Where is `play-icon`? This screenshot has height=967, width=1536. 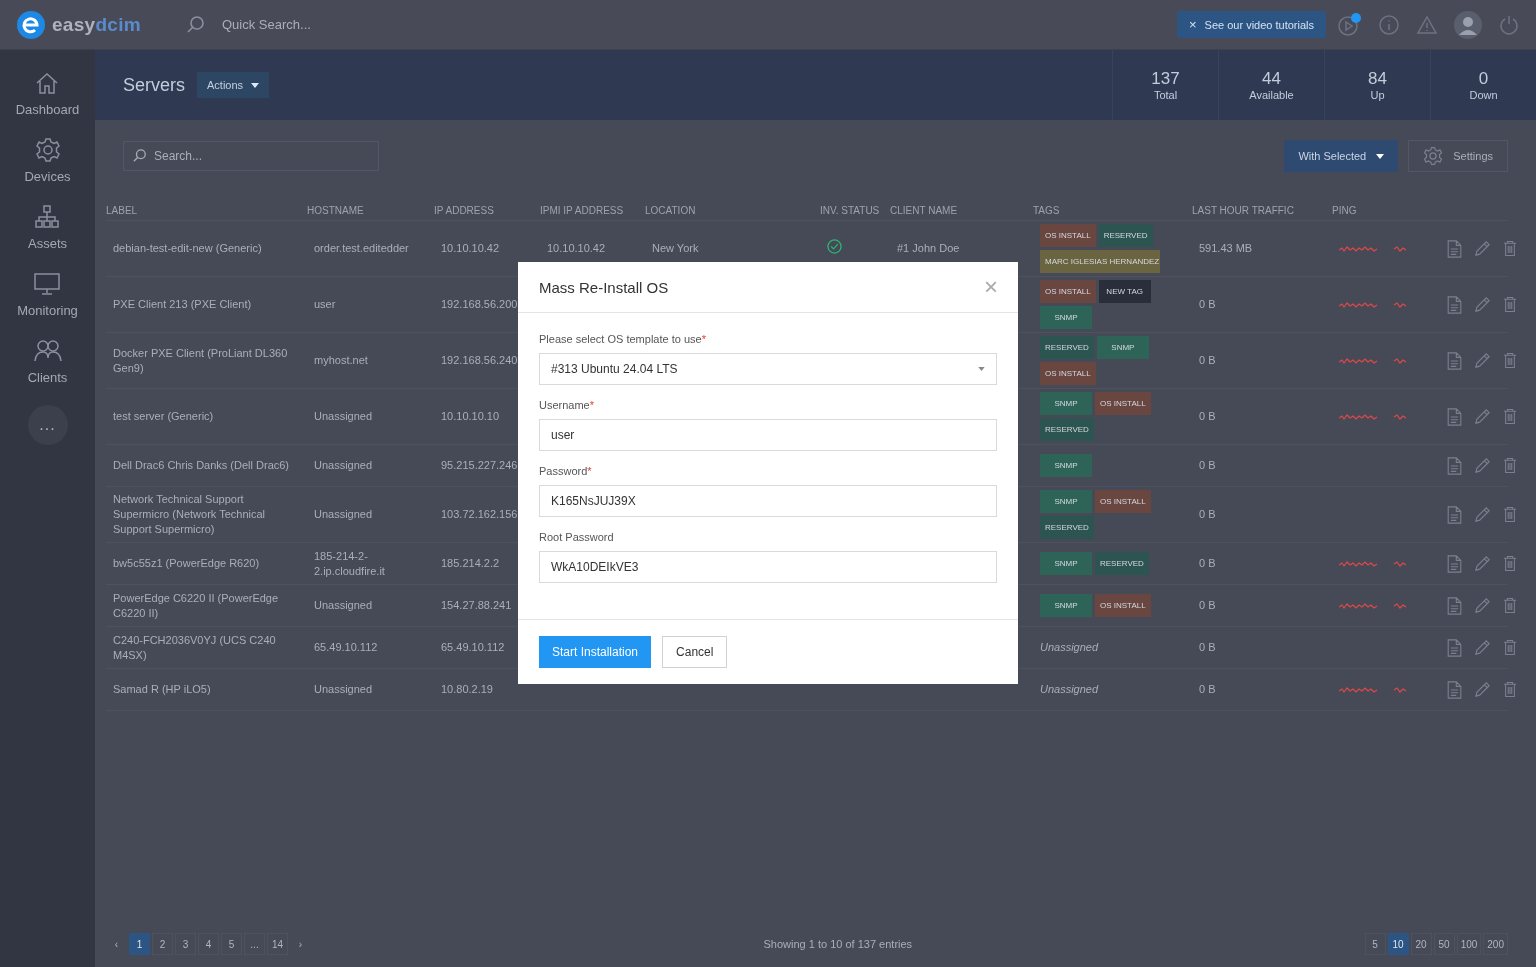
play-icon is located at coordinates (1349, 24).